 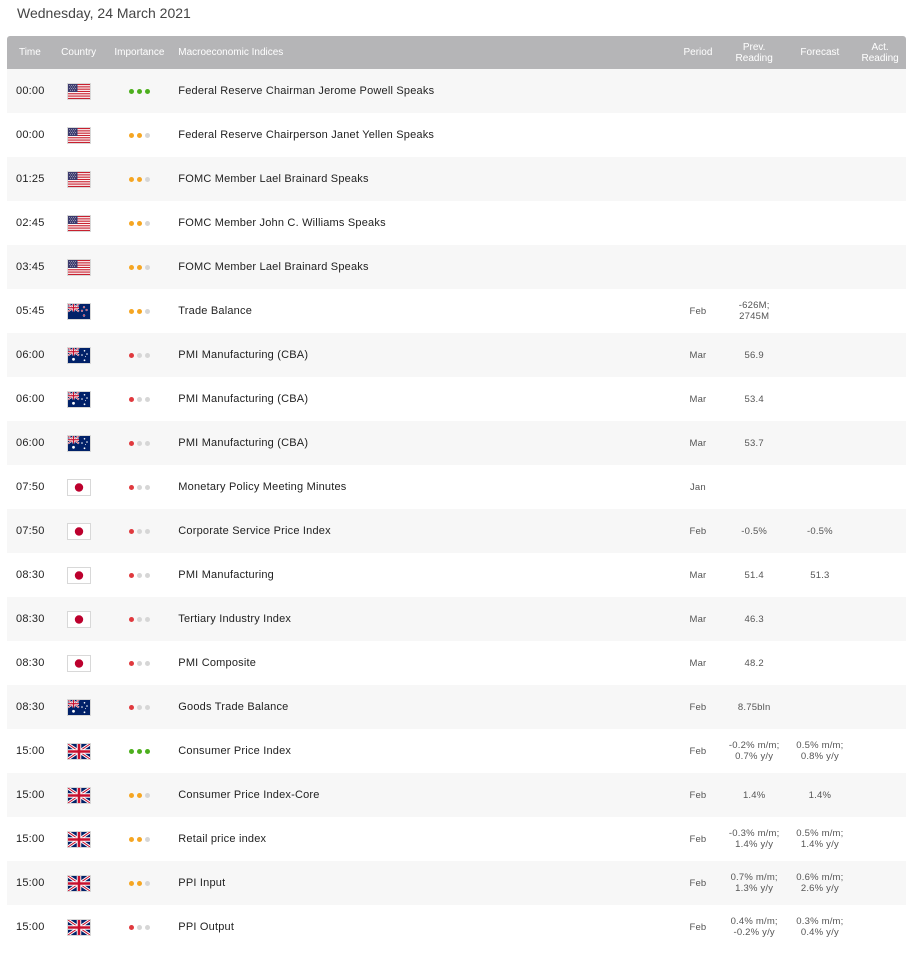 I want to click on prev-reading: -0.5%, so click(x=754, y=531).